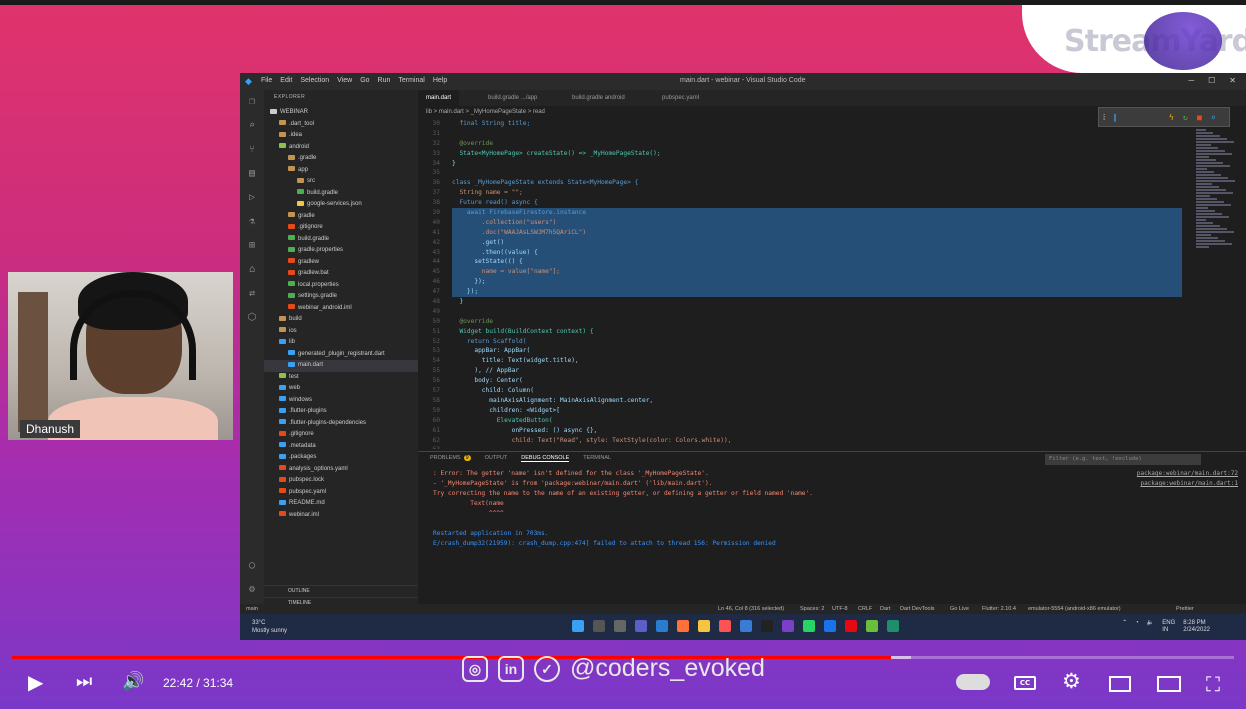 This screenshot has height=709, width=1246. Describe the element at coordinates (341, 412) in the screenshot. I see `tree-item: .flutter-plugins` at that location.